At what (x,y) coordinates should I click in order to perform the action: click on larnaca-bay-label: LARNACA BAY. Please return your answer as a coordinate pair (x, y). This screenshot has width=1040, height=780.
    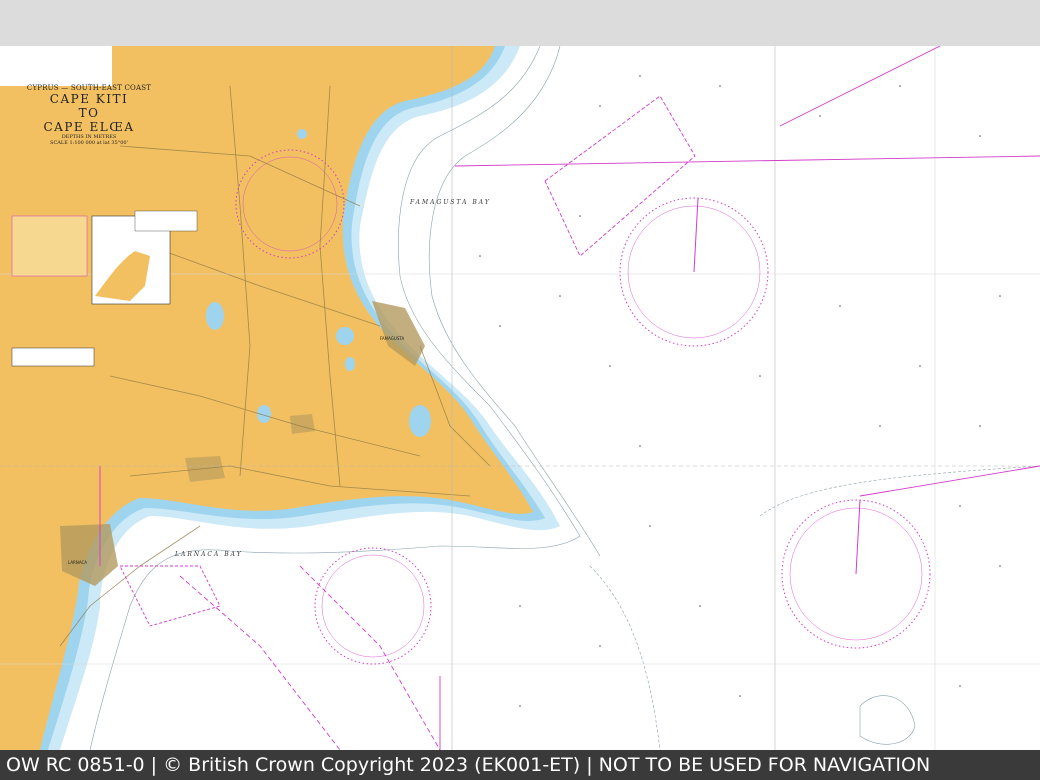
    Looking at the image, I should click on (208, 554).